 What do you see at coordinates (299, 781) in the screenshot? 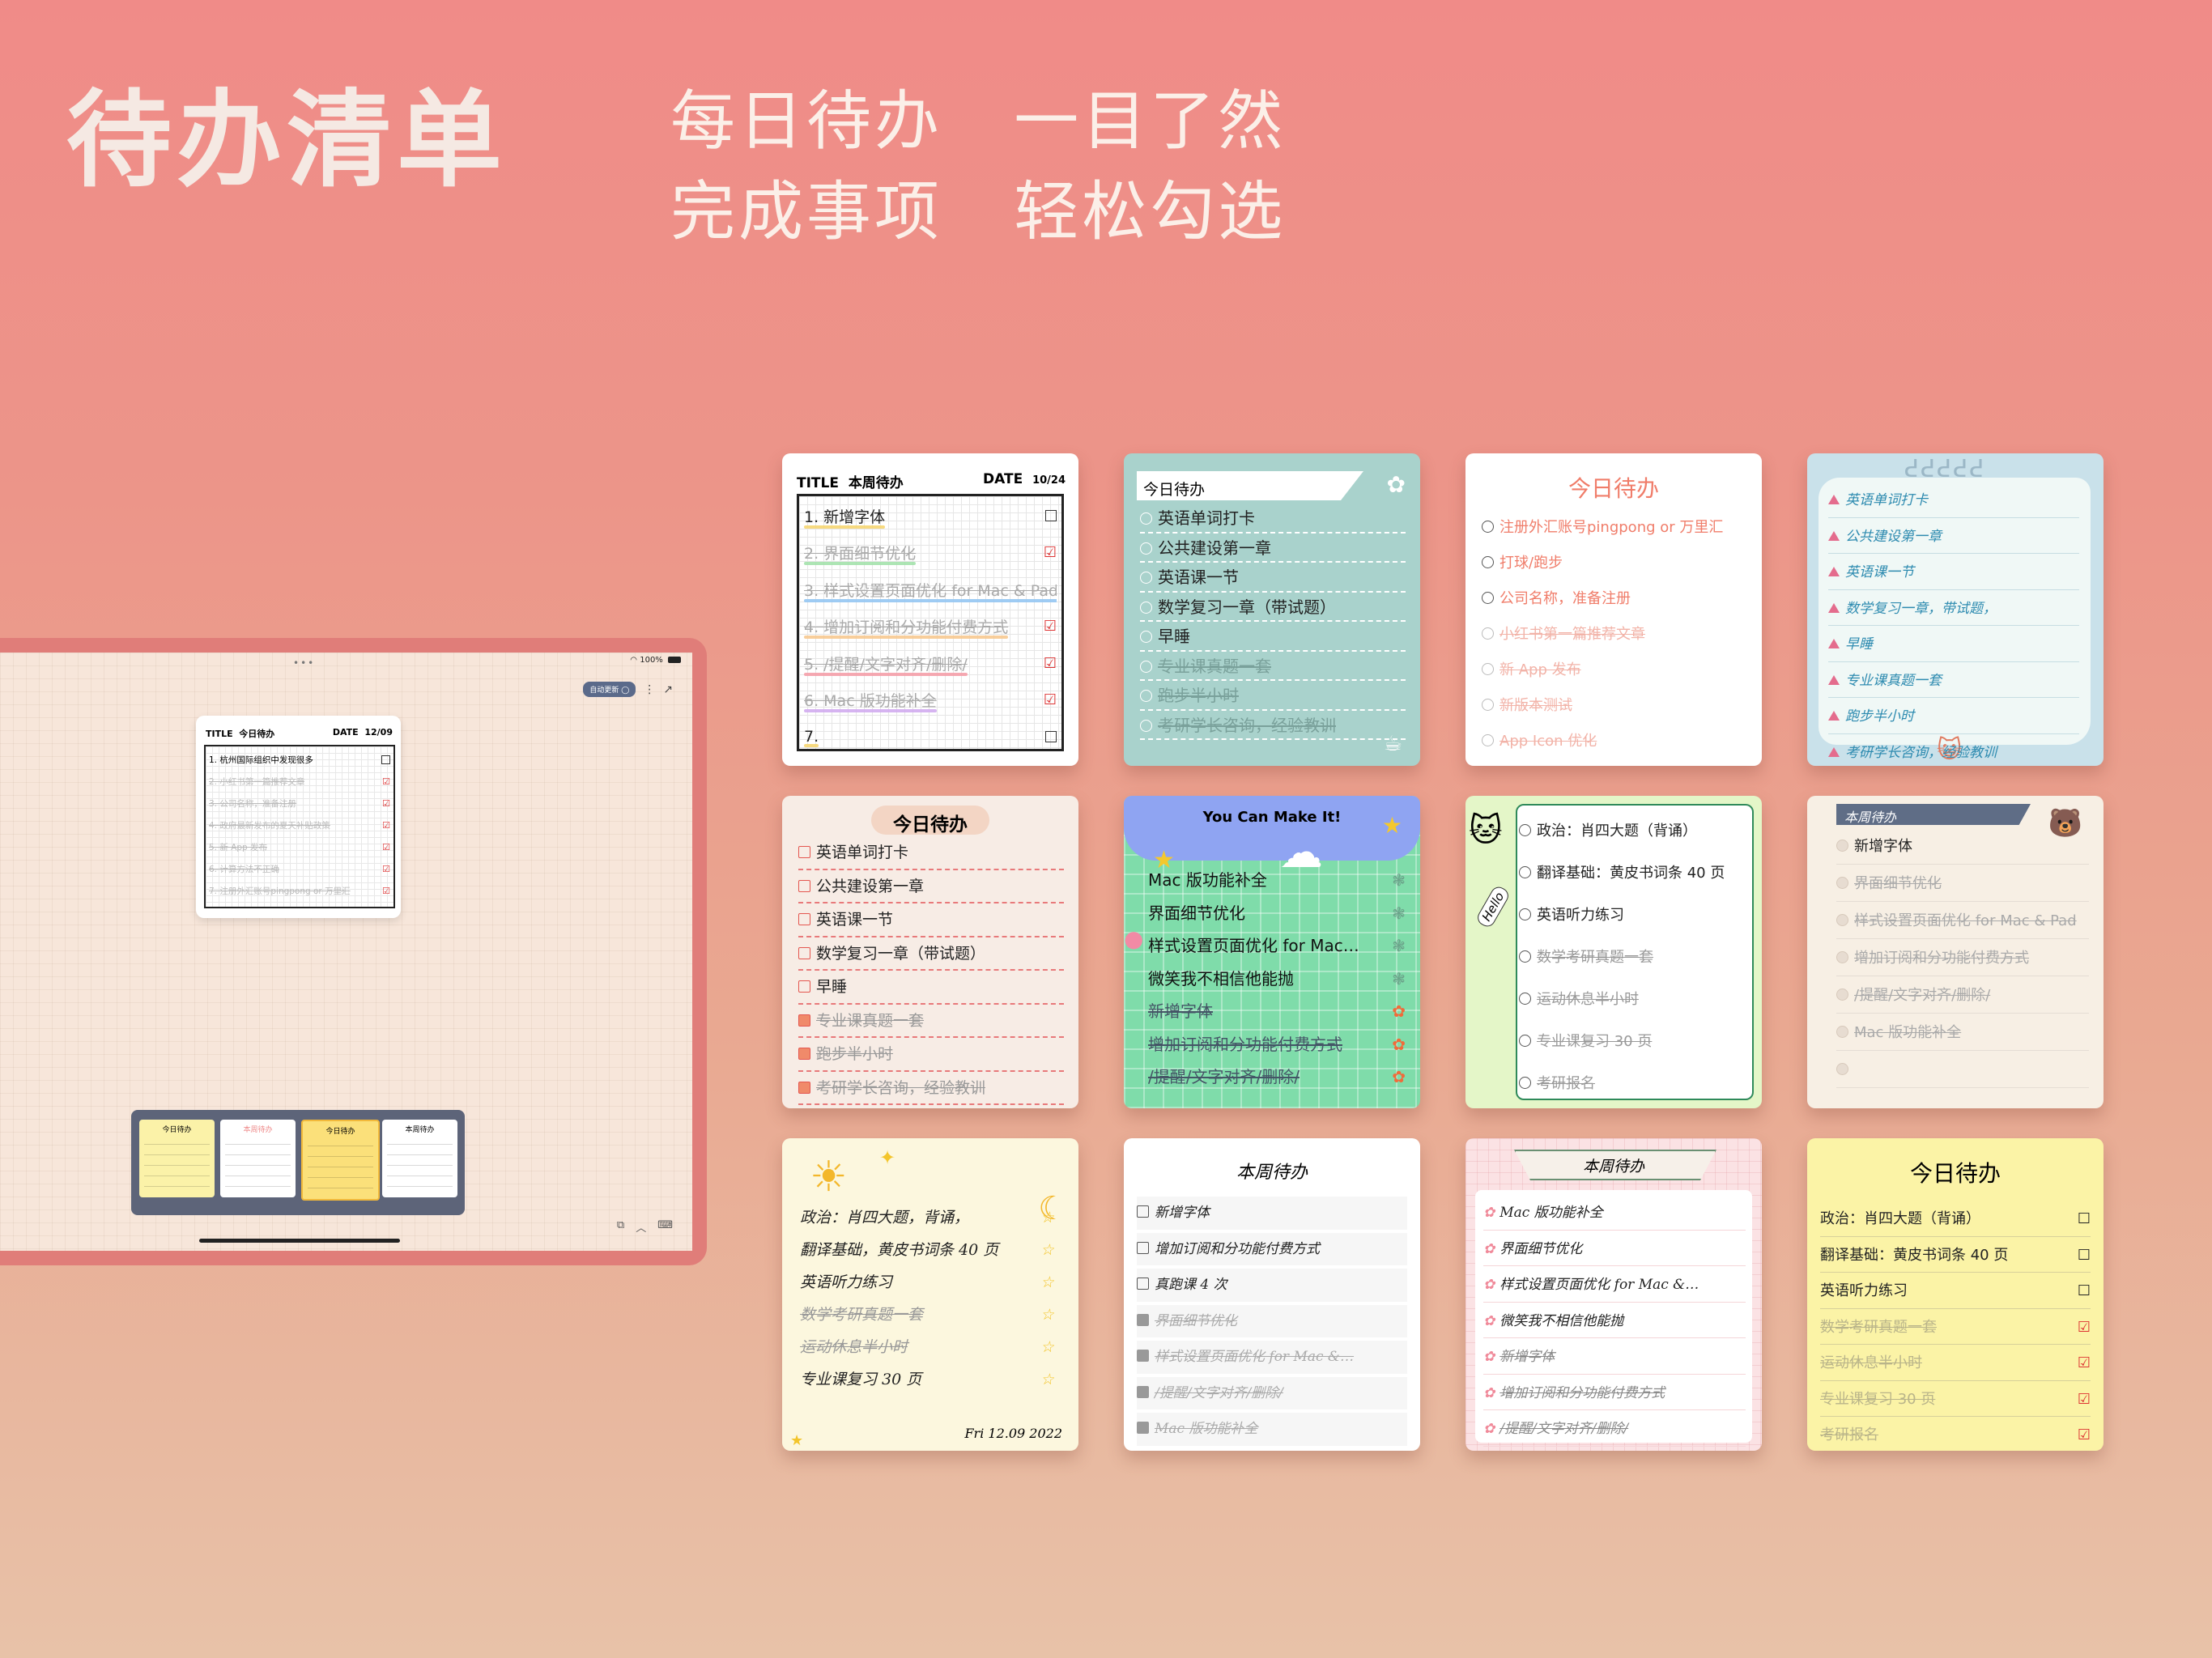
I see `mini-note-row: 2. 小红书第一篇推荐文章 ☑` at bounding box center [299, 781].